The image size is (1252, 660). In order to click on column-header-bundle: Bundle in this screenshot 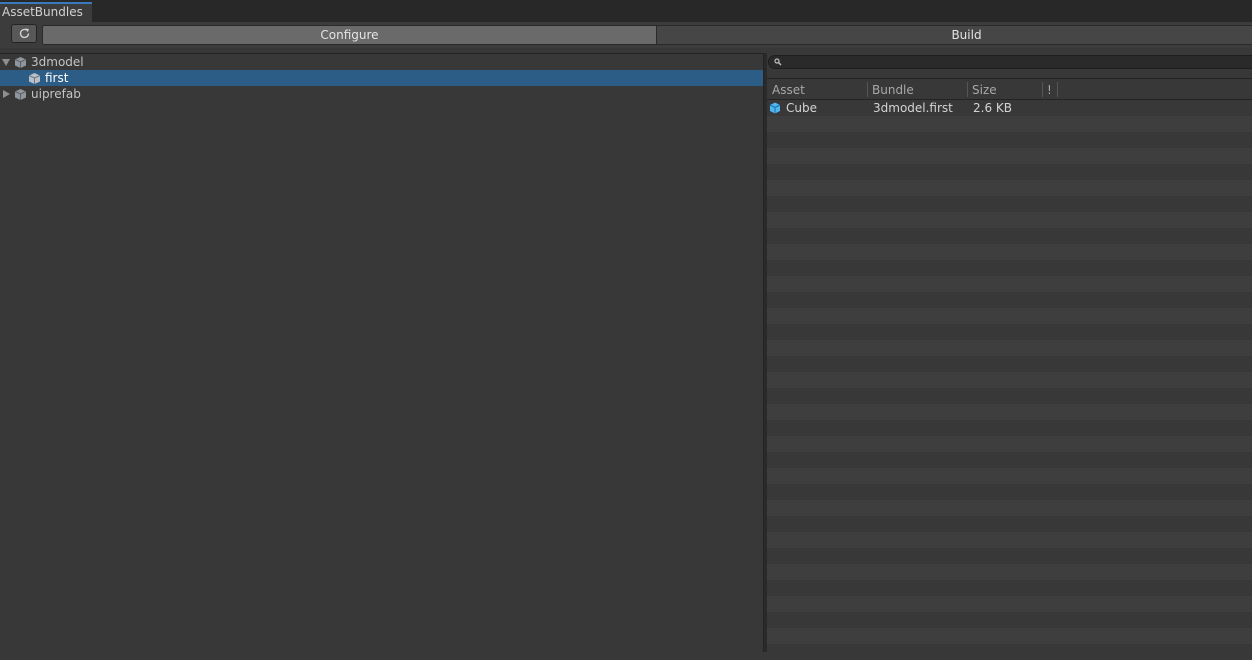, I will do `click(893, 89)`.